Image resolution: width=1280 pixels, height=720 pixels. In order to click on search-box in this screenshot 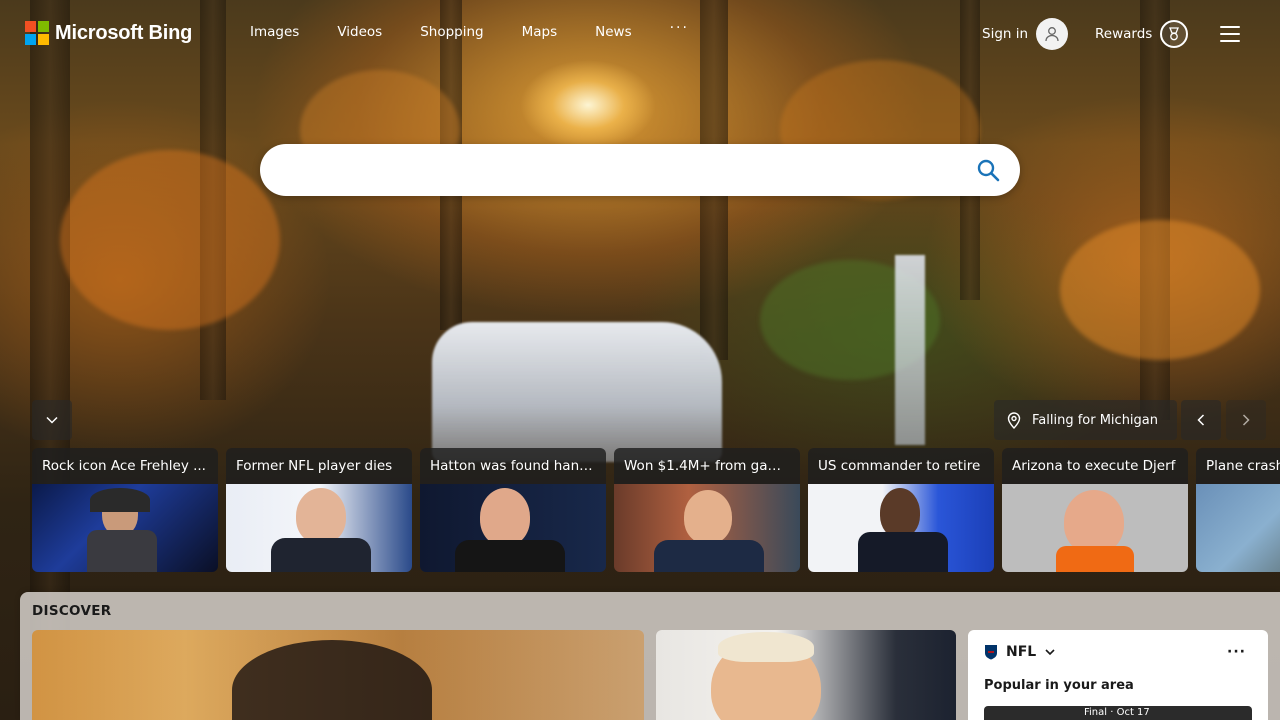, I will do `click(640, 170)`.